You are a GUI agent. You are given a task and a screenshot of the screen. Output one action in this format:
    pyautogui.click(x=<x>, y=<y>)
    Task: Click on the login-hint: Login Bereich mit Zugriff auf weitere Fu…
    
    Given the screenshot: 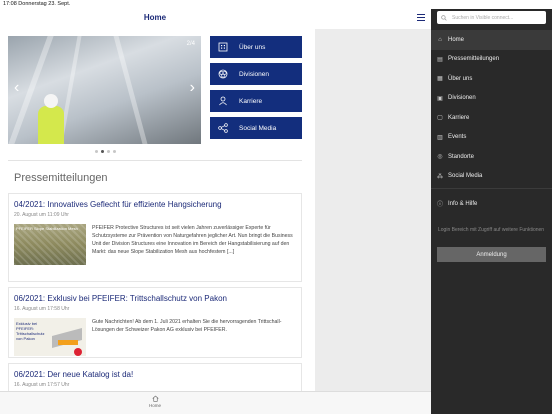 What is the action you would take?
    pyautogui.click(x=491, y=230)
    